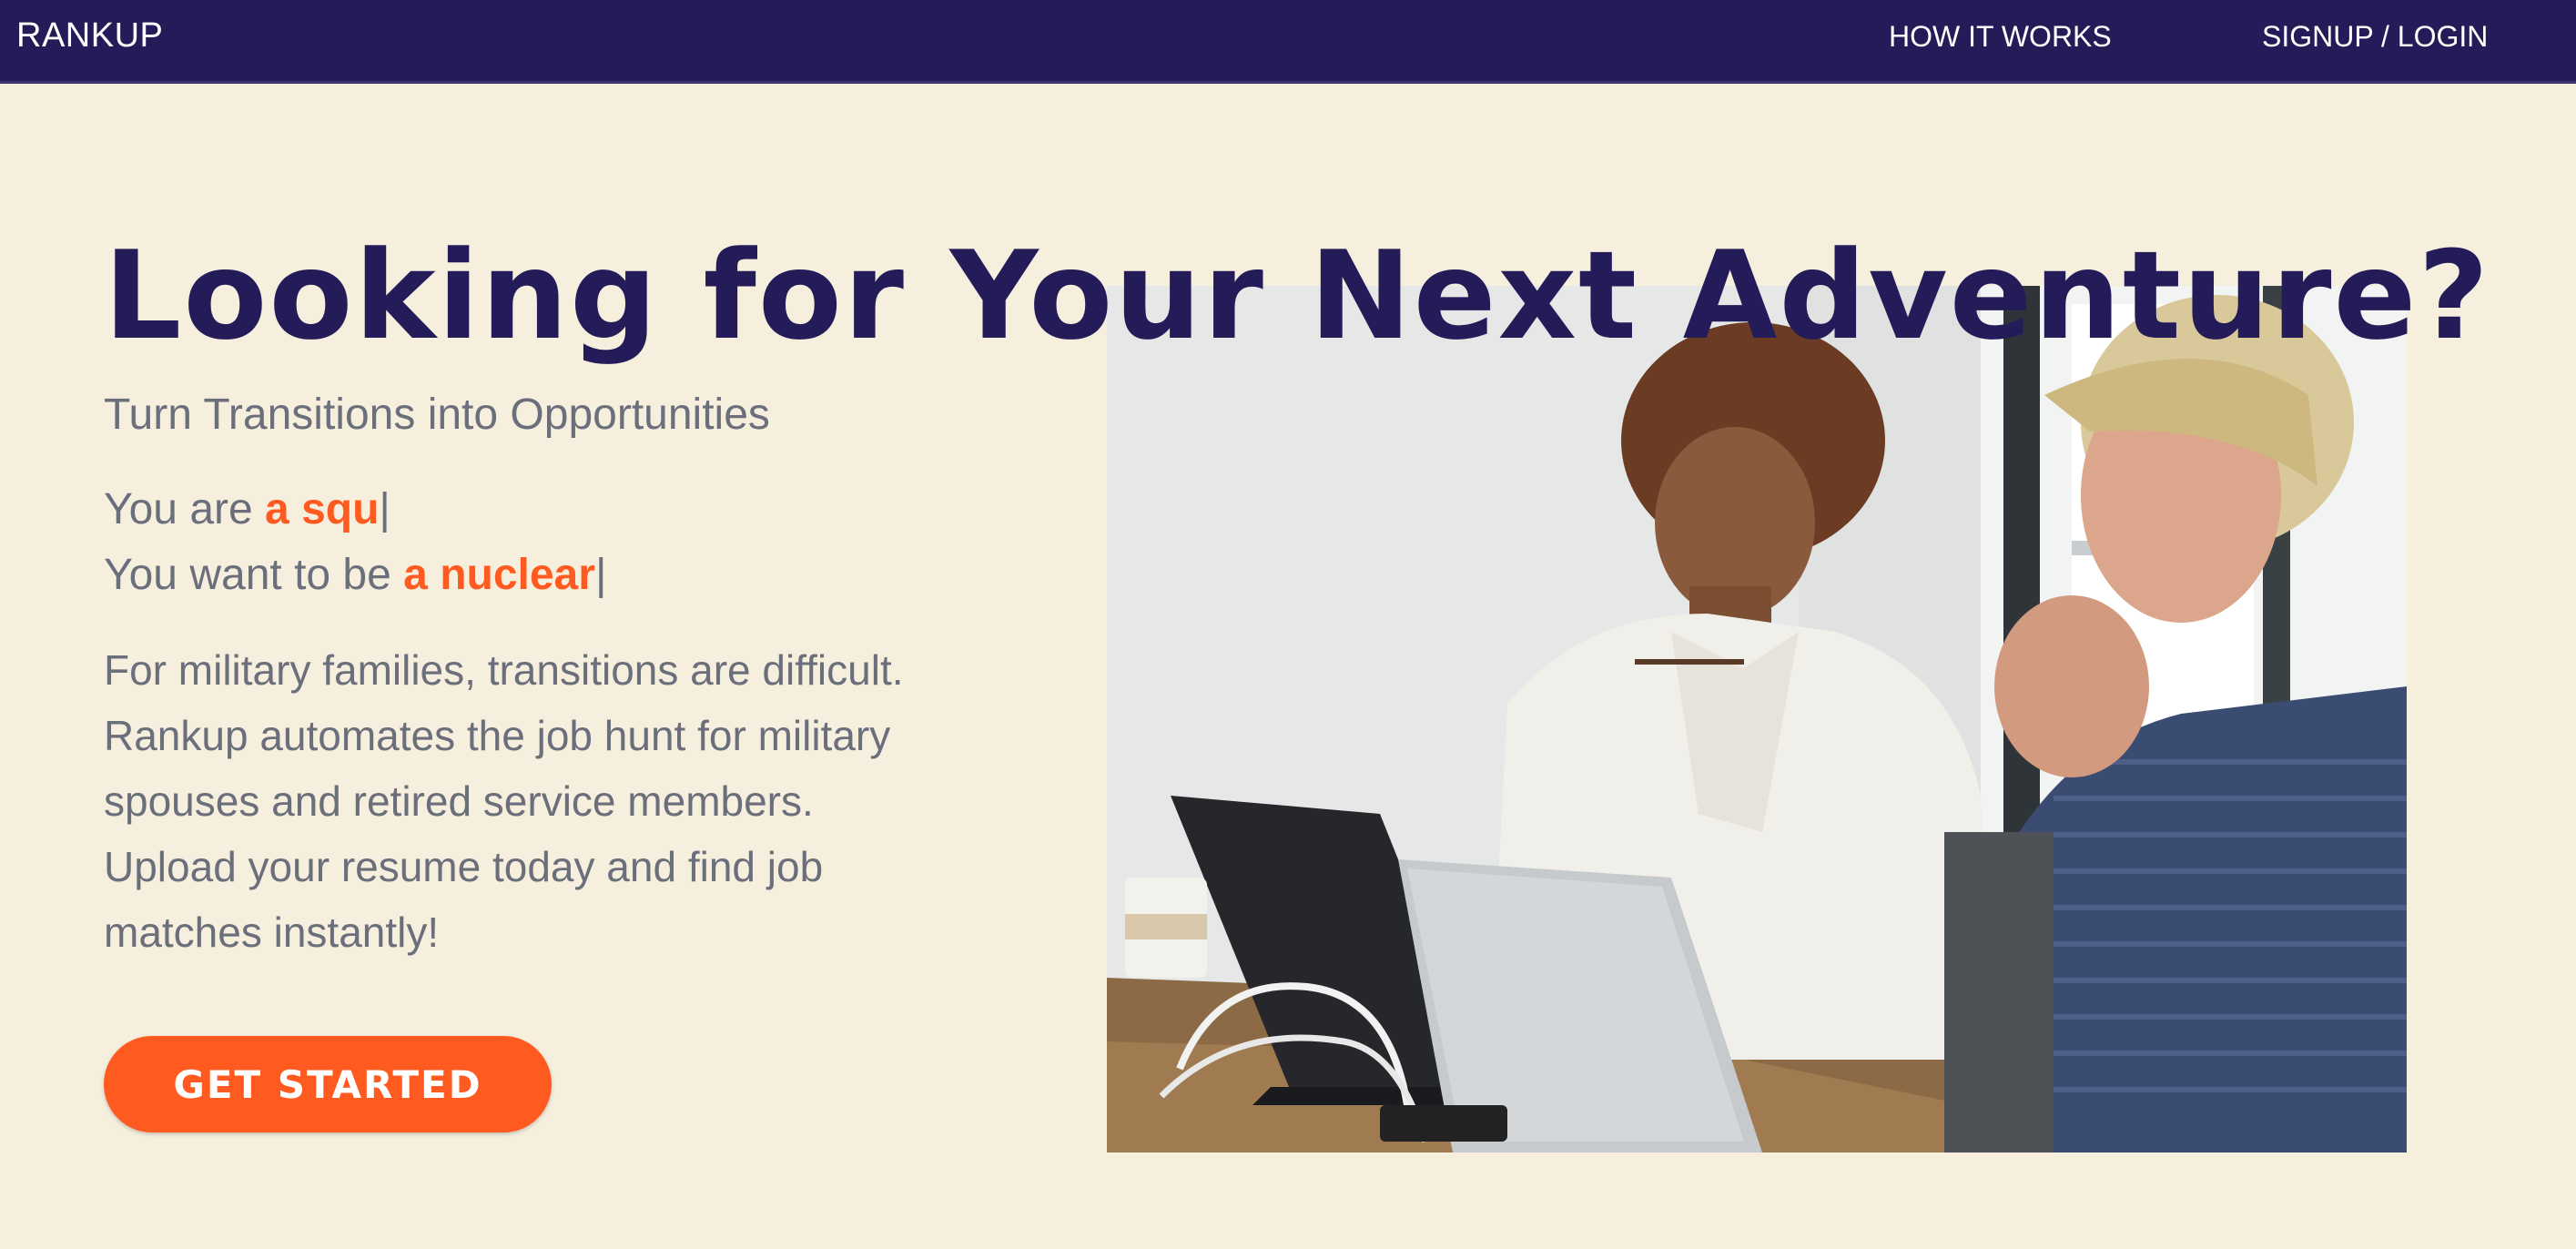 The image size is (2576, 1249). I want to click on typer-line-you-are: You are a squ|, so click(247, 509).